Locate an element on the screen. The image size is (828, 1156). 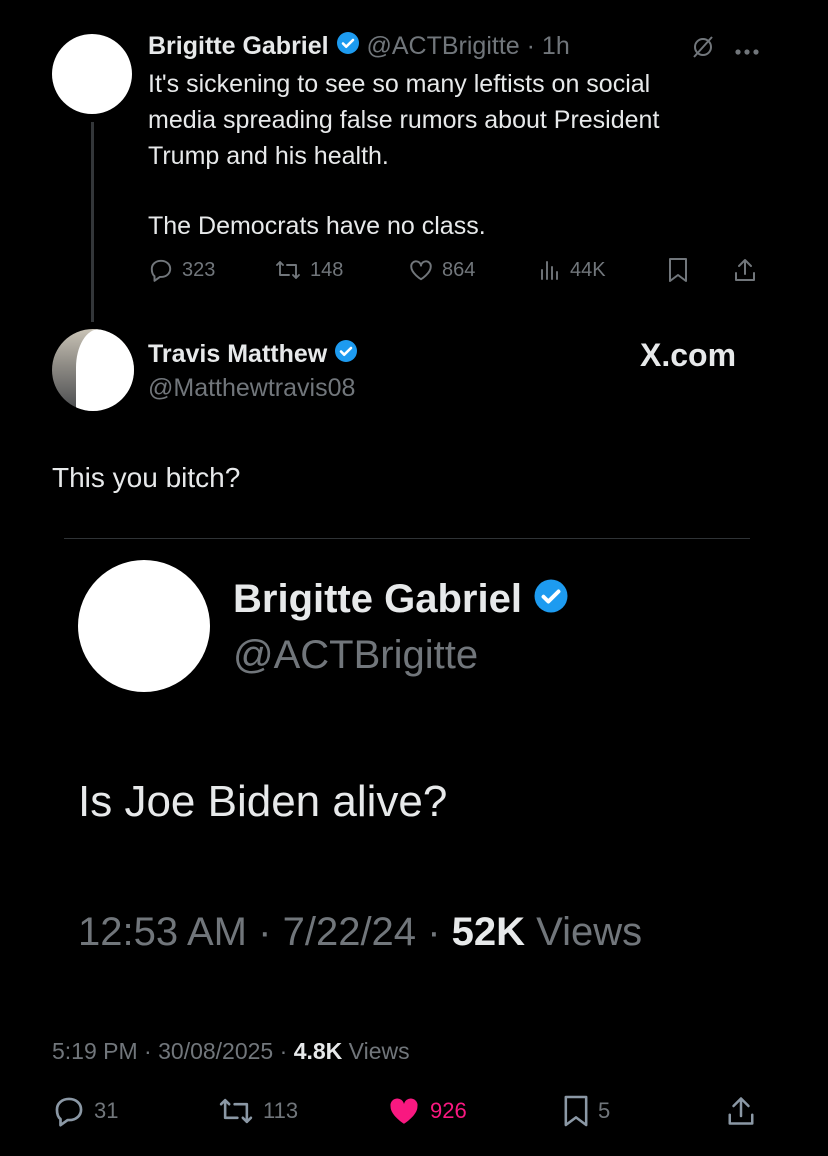
like-button: 926 is located at coordinates (426, 1111).